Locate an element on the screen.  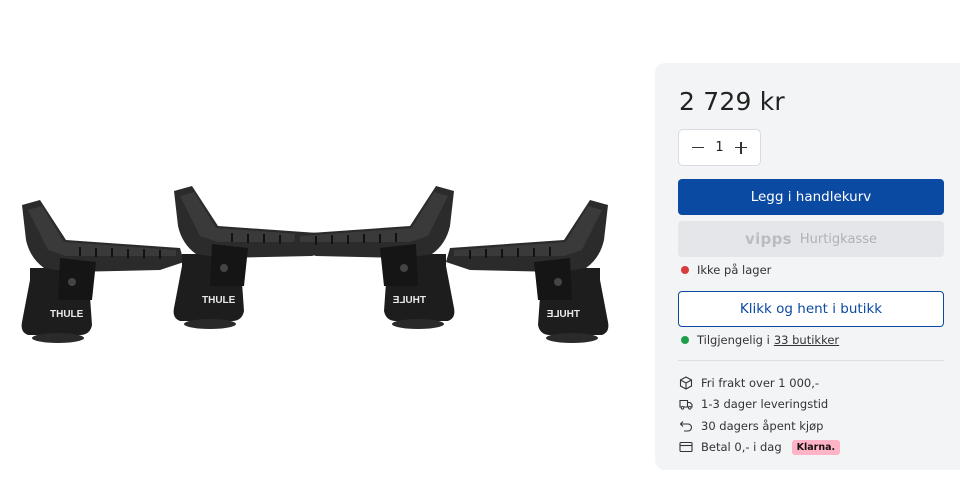
card-icon is located at coordinates (686, 447).